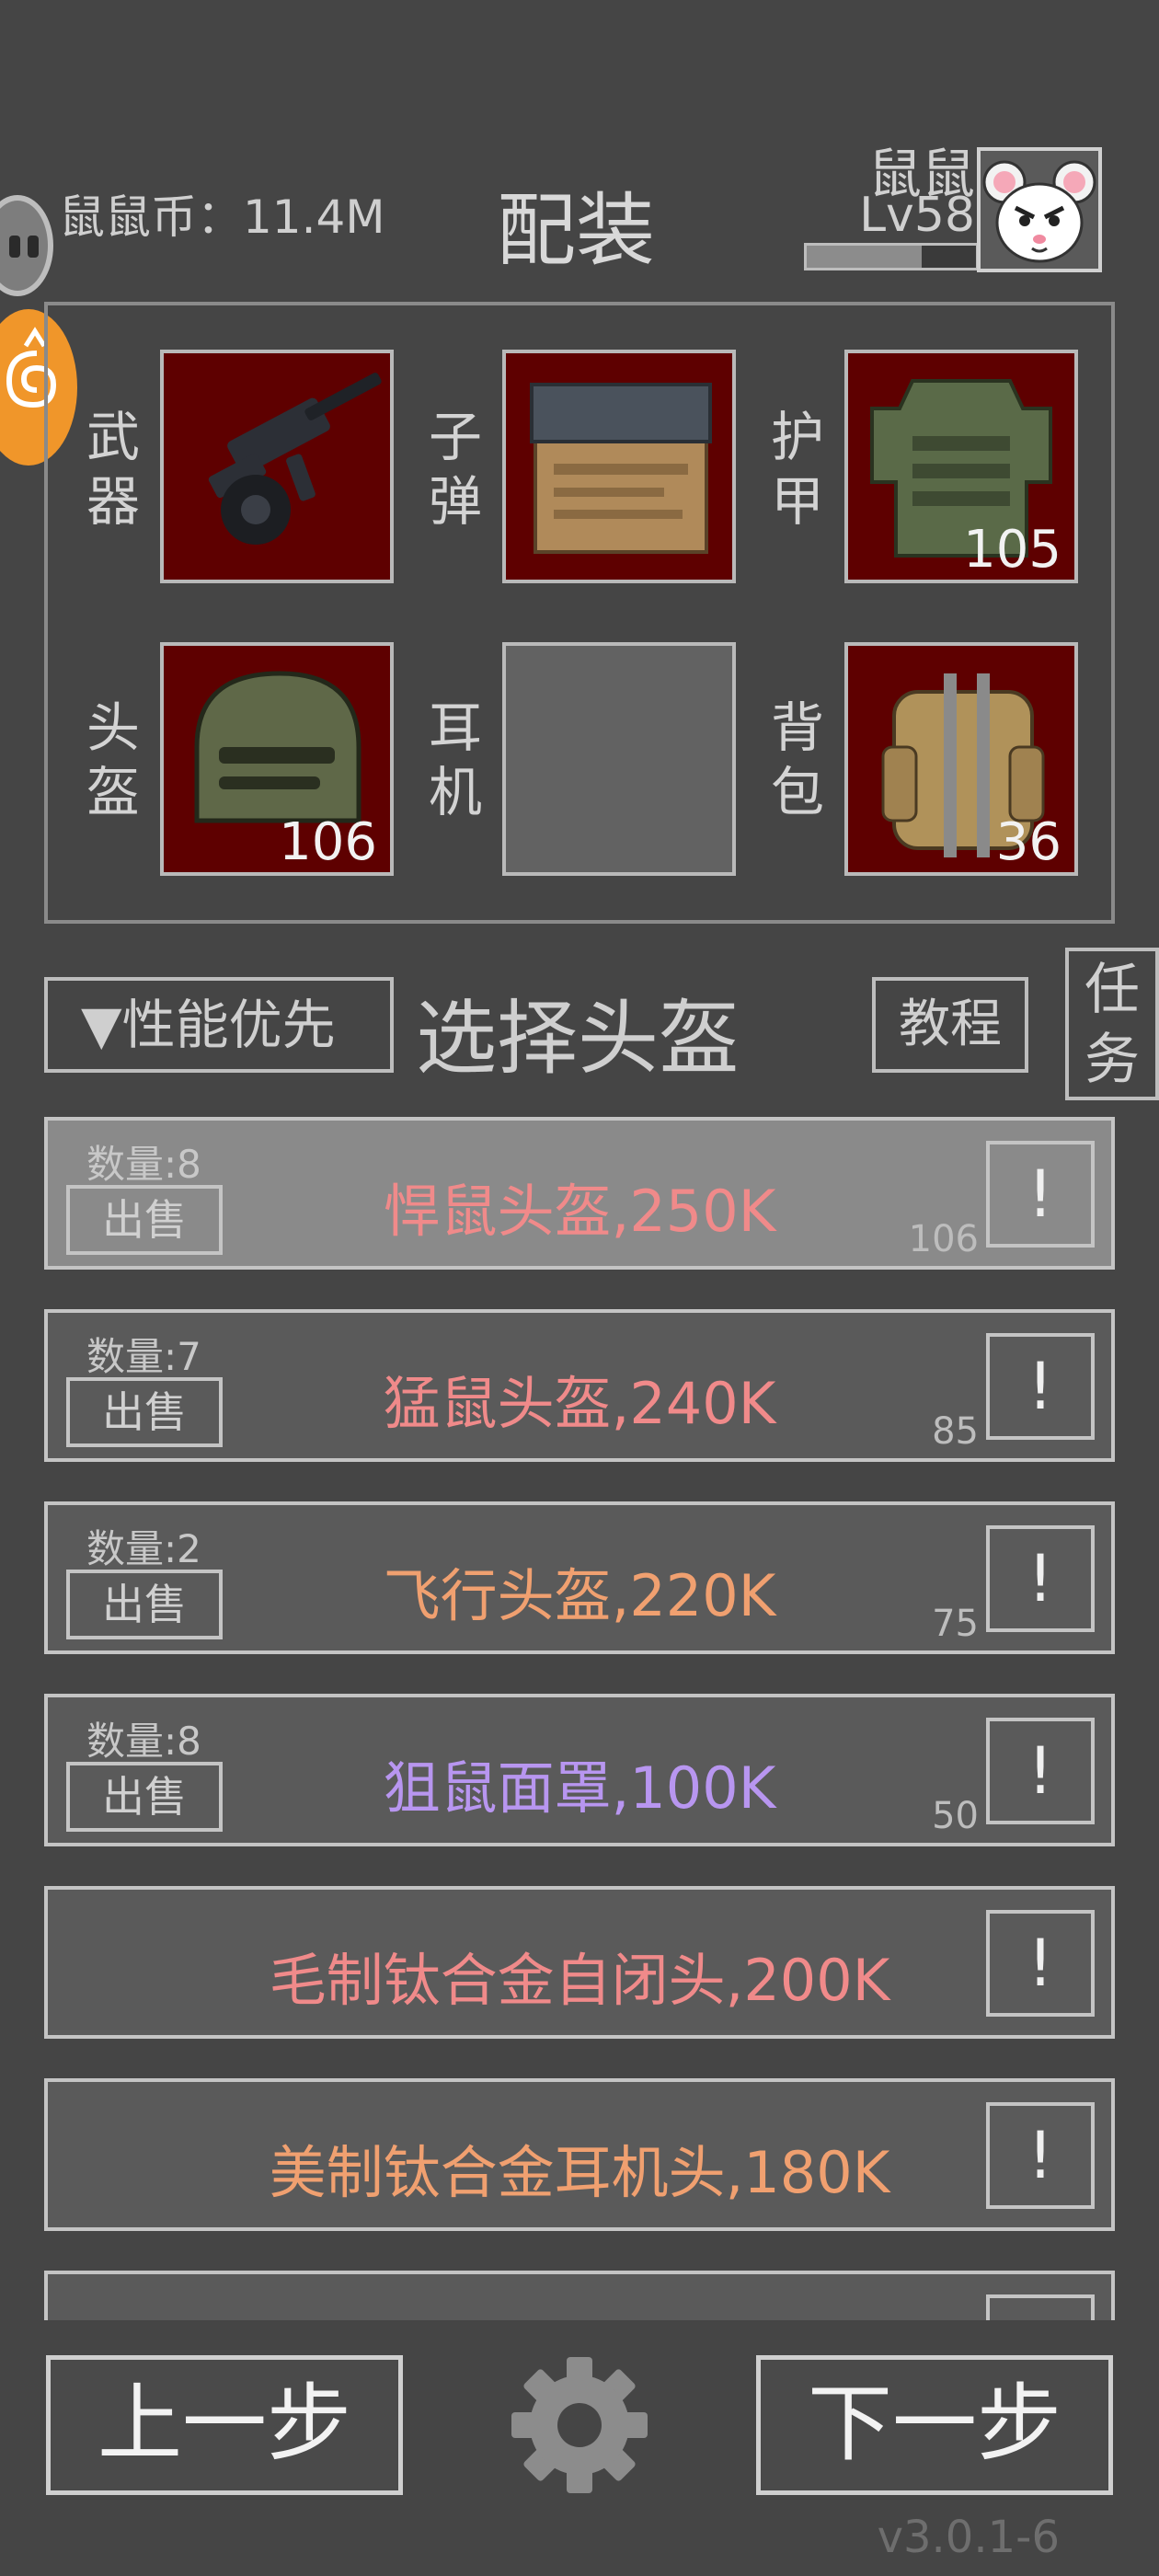 This screenshot has width=1159, height=2576. Describe the element at coordinates (968, 2537) in the screenshot. I see `version-label: v3.0.1-6` at that location.